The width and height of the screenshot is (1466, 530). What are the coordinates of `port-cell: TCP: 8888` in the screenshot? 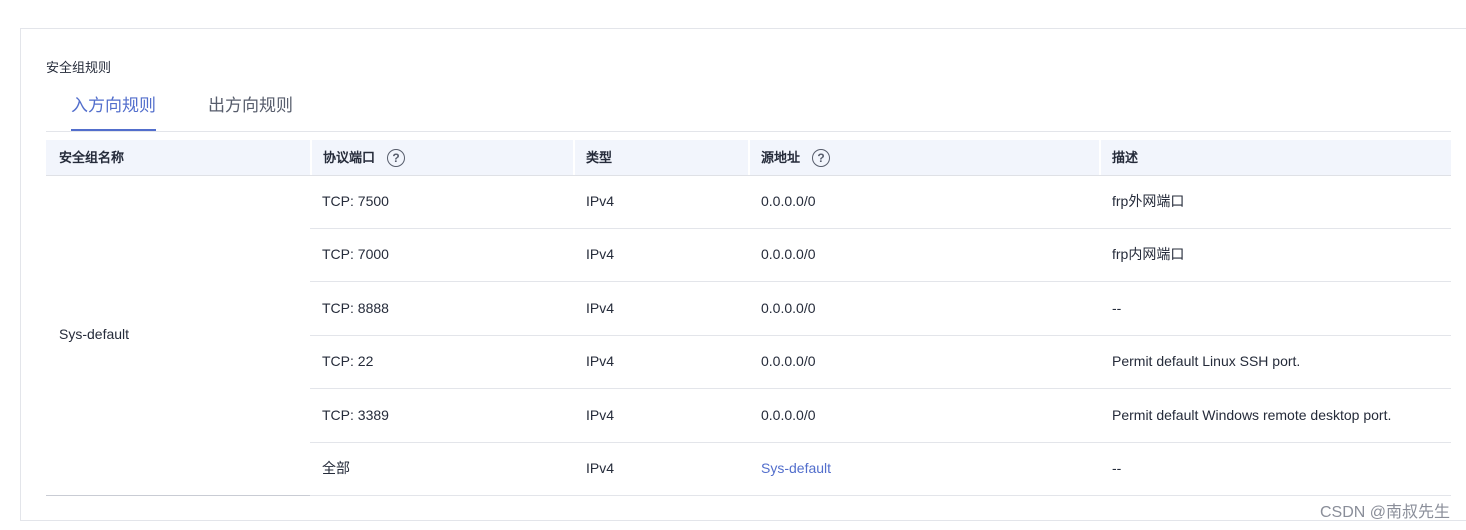 It's located at (355, 308).